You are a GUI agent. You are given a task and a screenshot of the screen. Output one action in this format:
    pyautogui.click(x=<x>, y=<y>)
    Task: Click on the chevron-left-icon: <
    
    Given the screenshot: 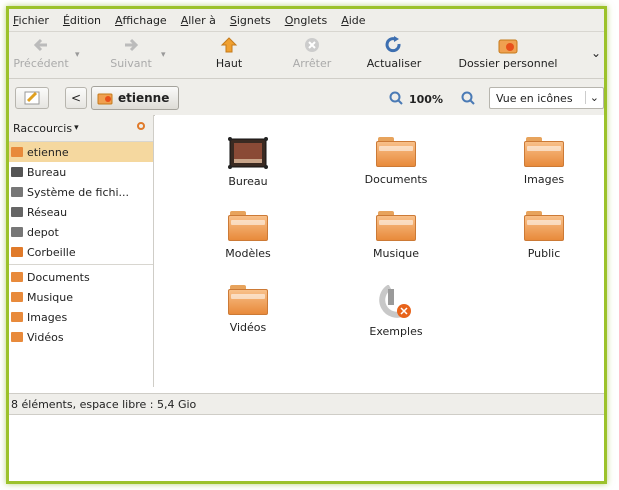 What is the action you would take?
    pyautogui.click(x=76, y=98)
    